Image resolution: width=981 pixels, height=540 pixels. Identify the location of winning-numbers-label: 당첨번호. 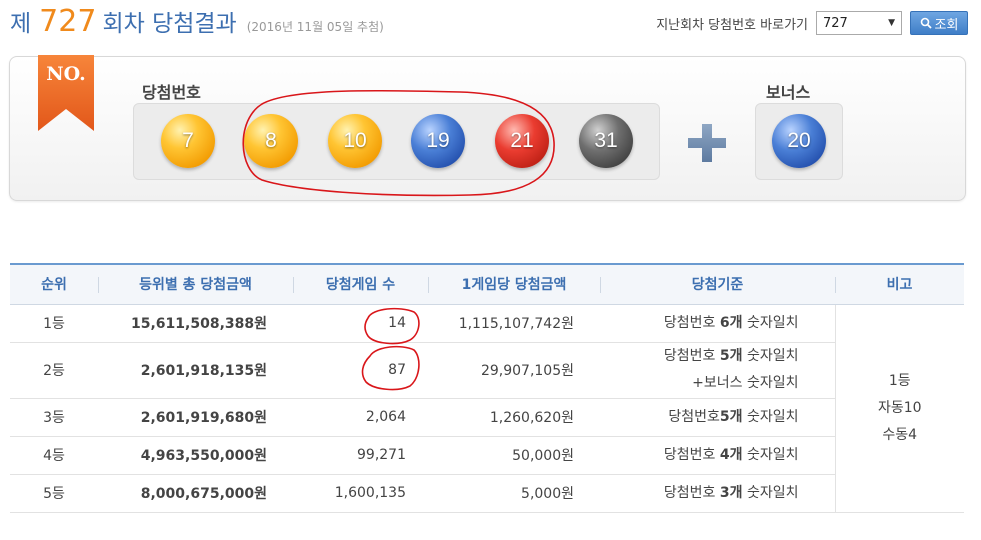
(171, 92).